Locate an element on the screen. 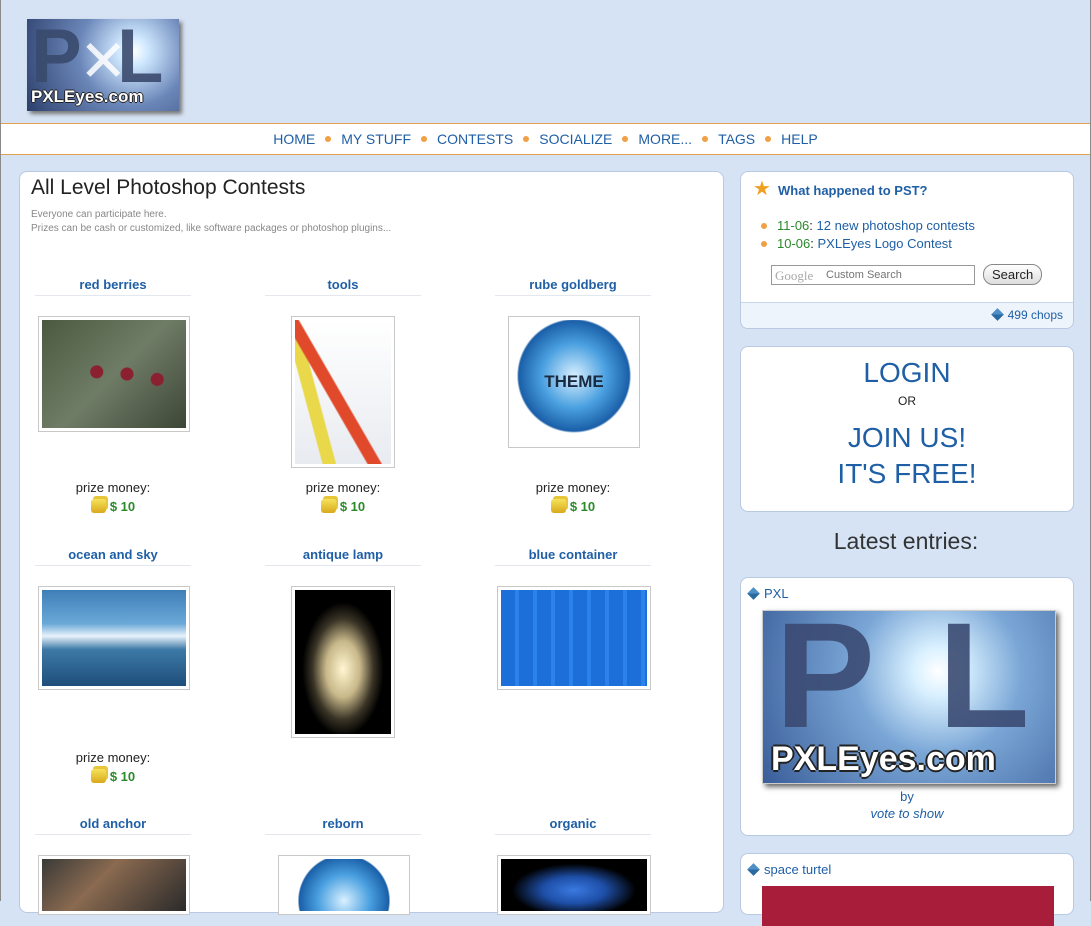 This screenshot has width=1091, height=926. contest-title: tools is located at coordinates (343, 286).